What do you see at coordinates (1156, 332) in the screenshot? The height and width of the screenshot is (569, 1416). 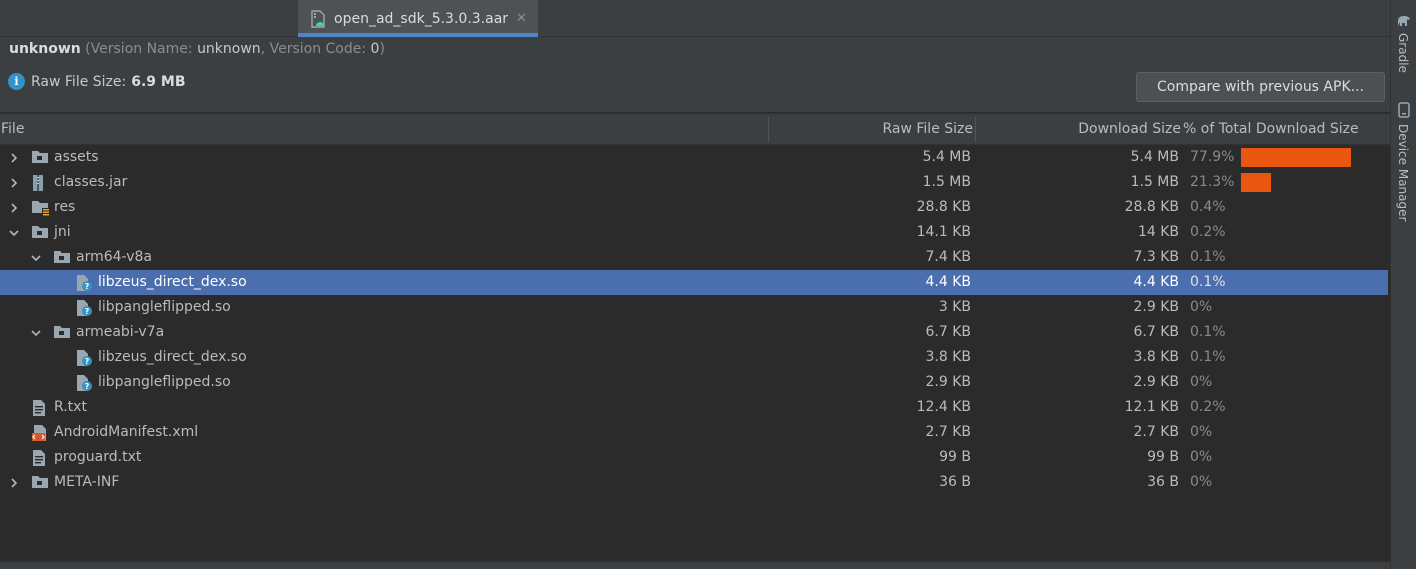 I see `download-size: 6.7 KB` at bounding box center [1156, 332].